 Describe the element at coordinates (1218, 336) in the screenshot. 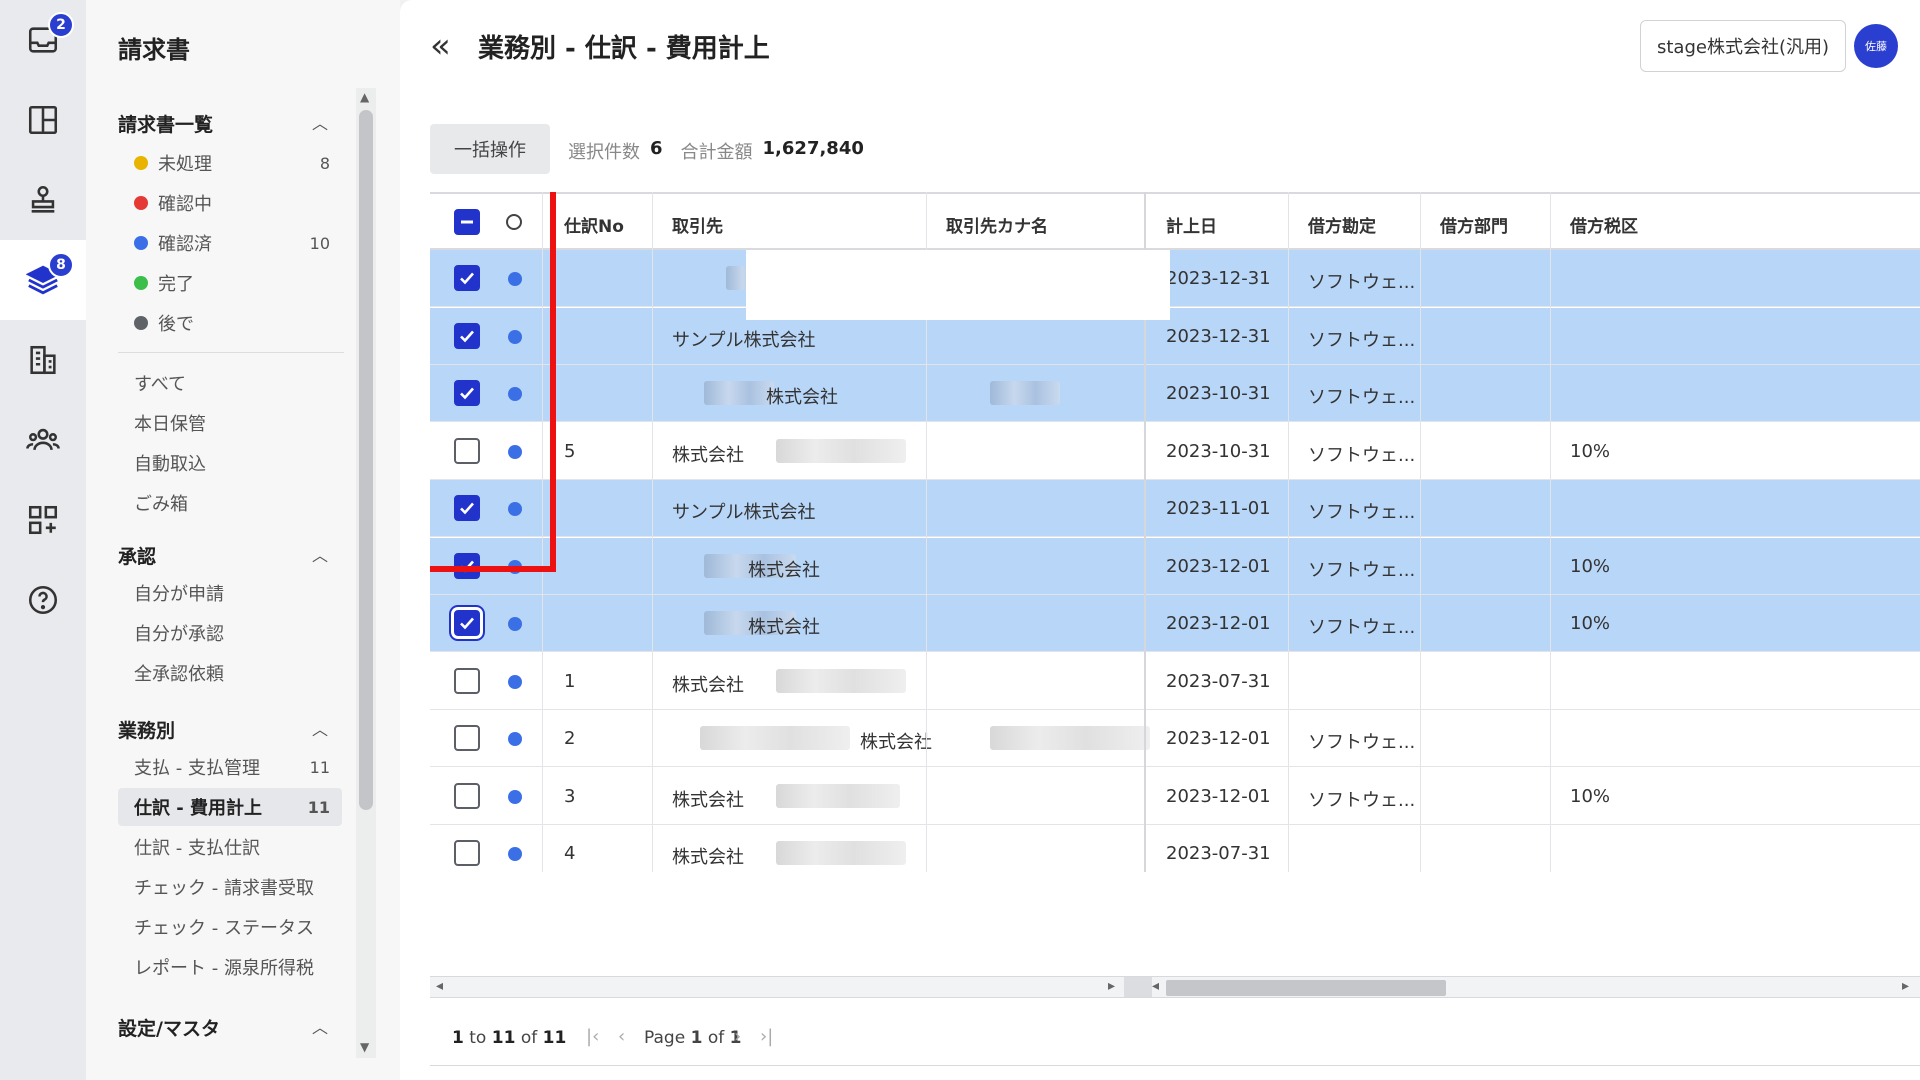

I see `posting-date-cell: 2023-12-31` at that location.